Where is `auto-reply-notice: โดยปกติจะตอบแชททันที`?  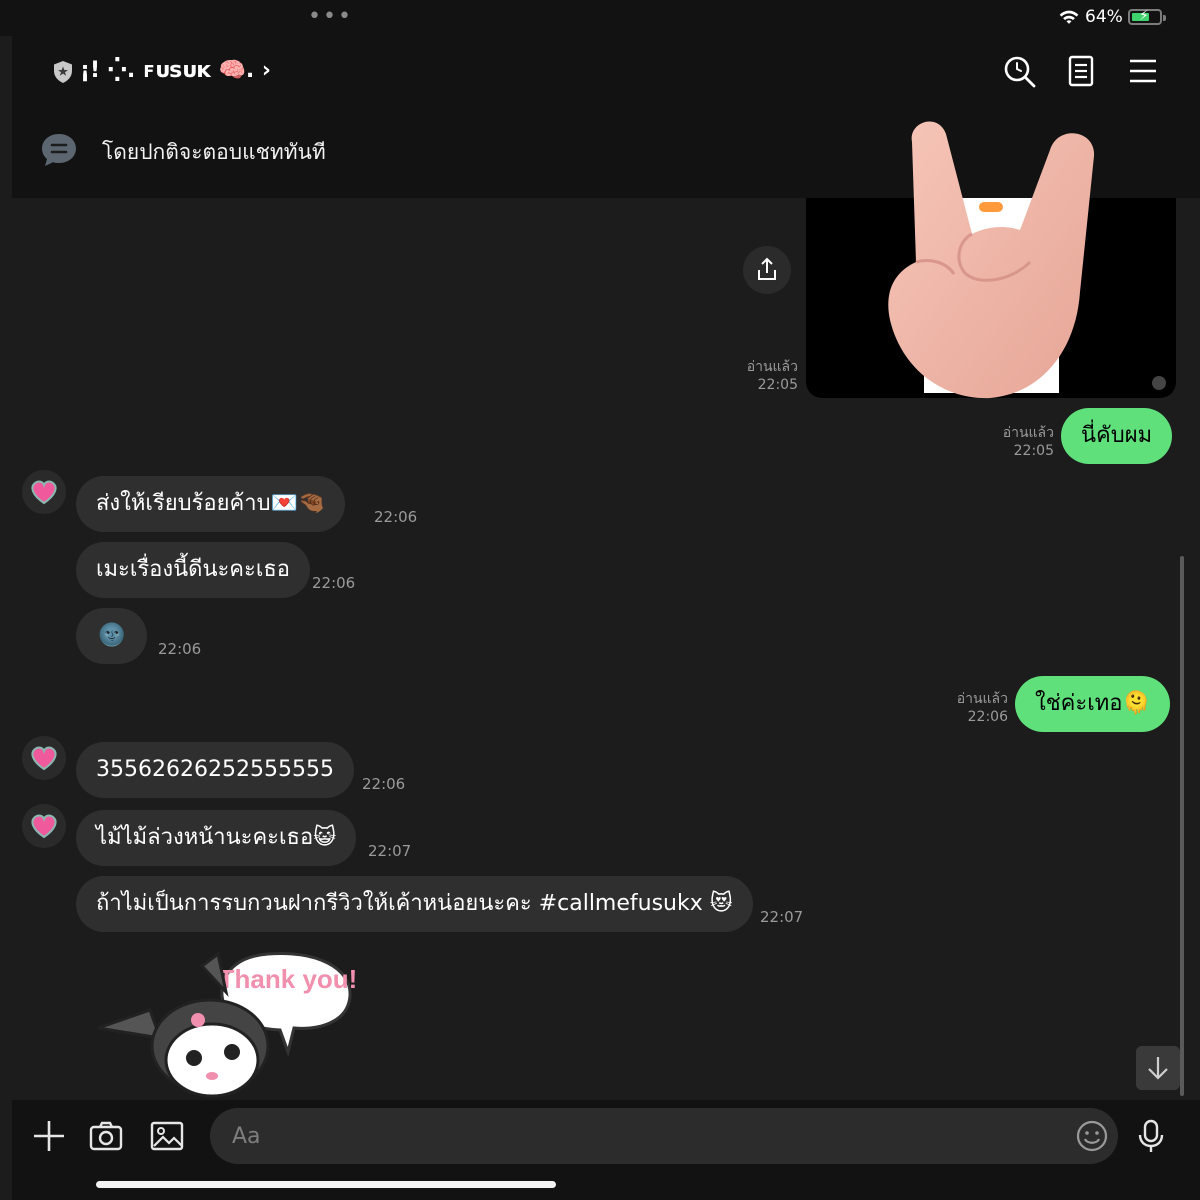
auto-reply-notice: โดยปกติจะตอบแชททันที is located at coordinates (214, 152).